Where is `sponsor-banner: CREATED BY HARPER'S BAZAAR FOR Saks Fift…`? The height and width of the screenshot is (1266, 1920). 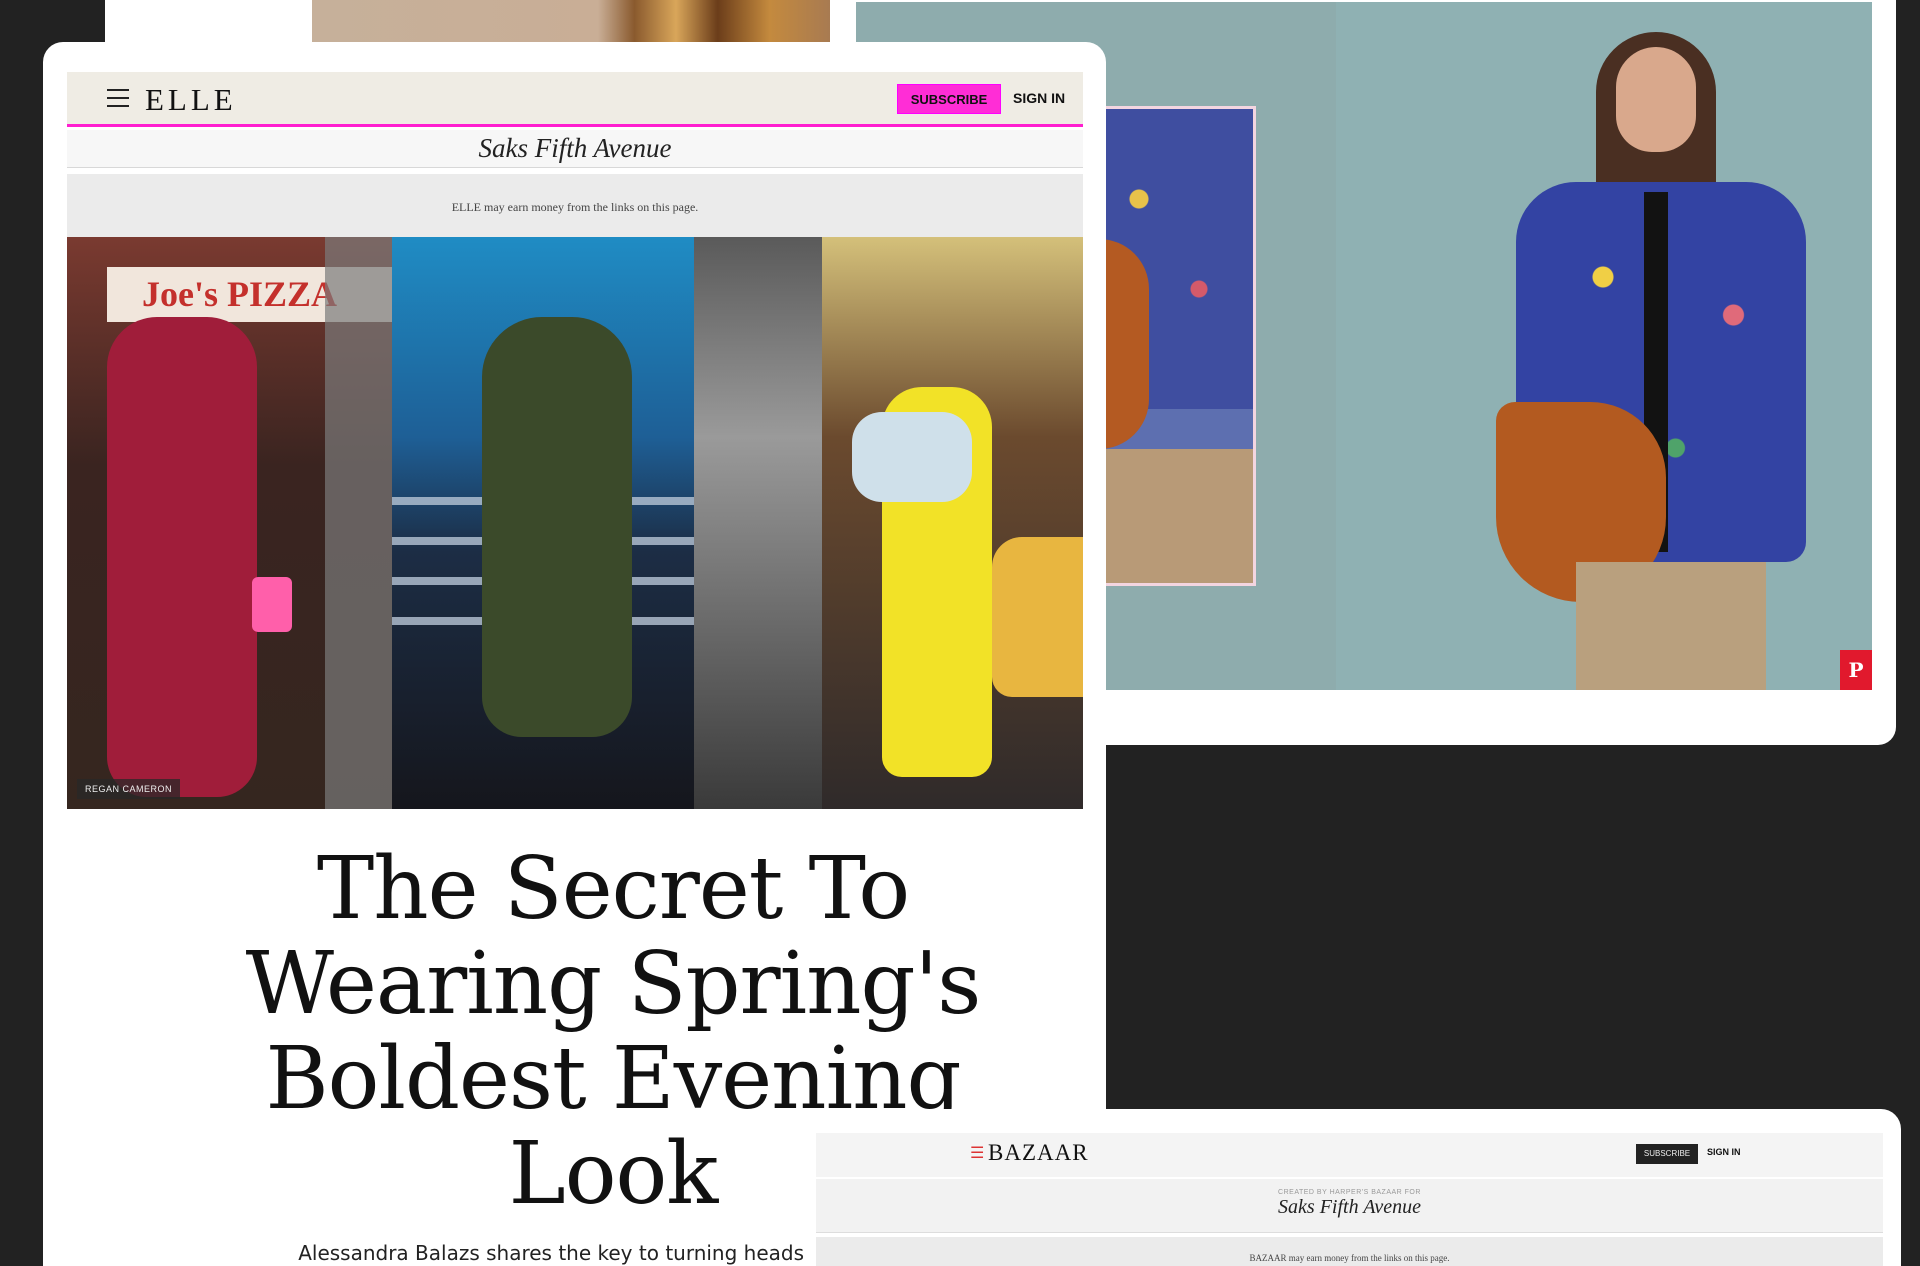
sponsor-banner: CREATED BY HARPER'S BAZAAR FOR Saks Fift… is located at coordinates (1349, 1206).